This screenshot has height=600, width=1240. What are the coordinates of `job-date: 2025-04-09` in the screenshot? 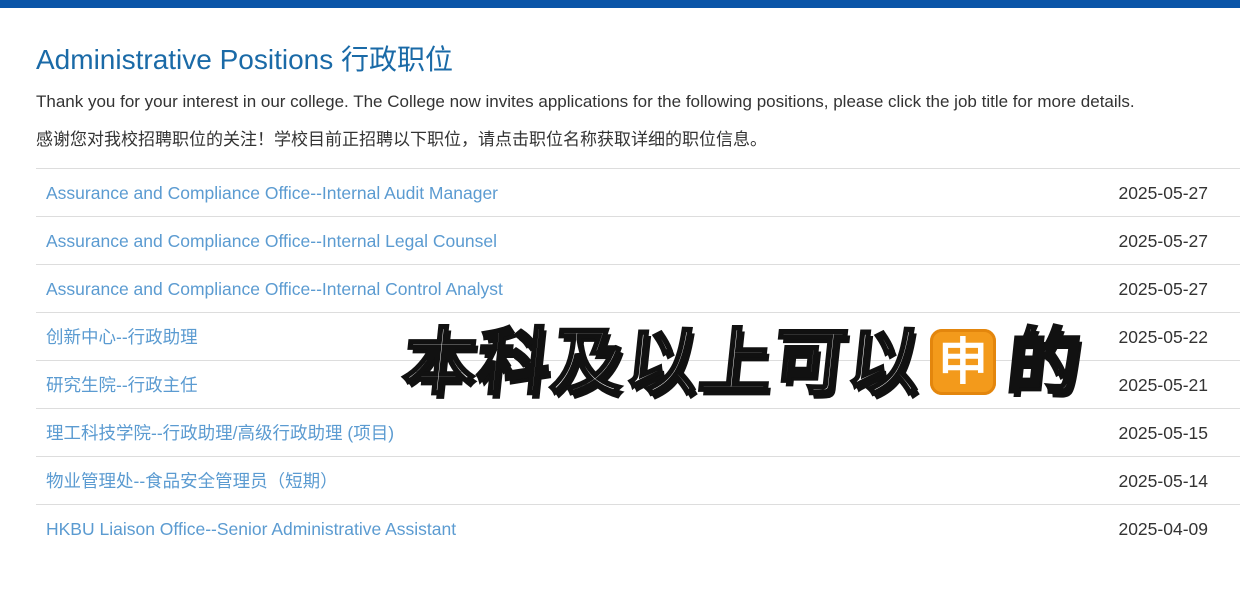 It's located at (1163, 529).